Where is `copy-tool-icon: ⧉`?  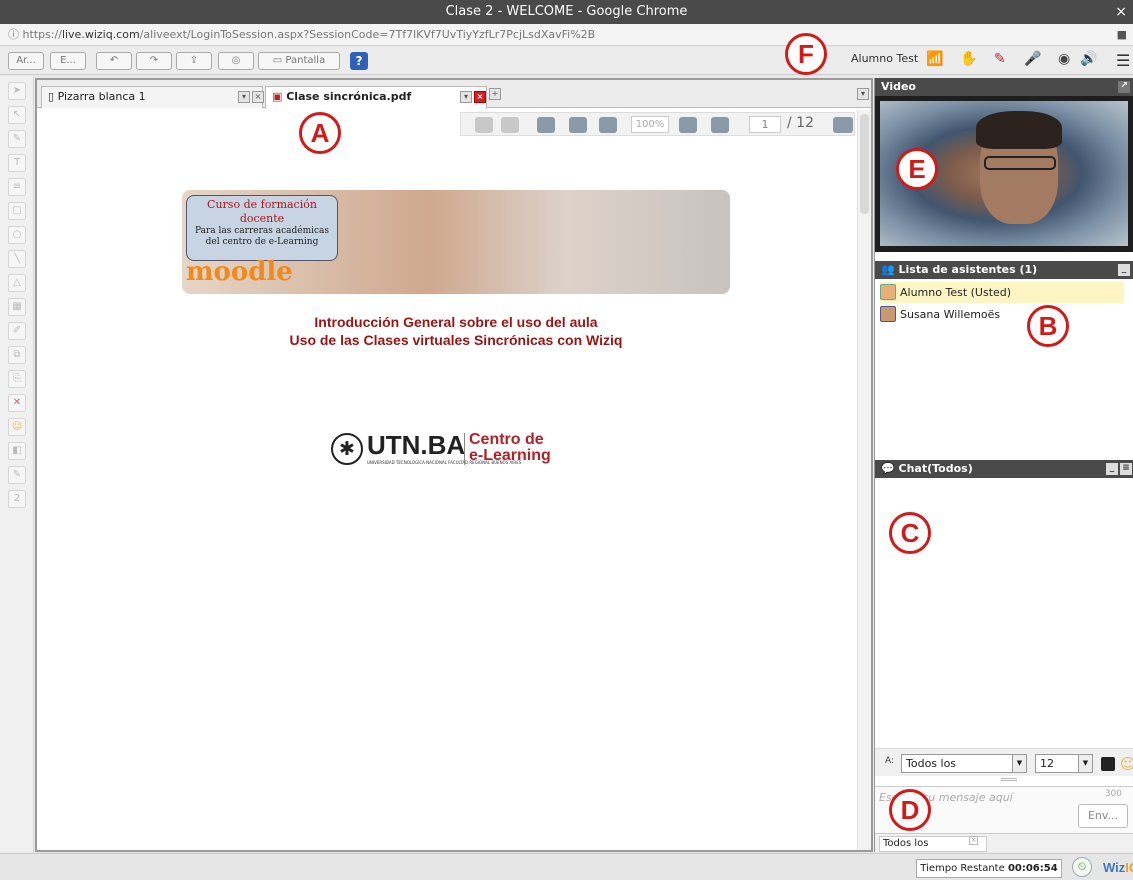
copy-tool-icon: ⧉ is located at coordinates (17, 355).